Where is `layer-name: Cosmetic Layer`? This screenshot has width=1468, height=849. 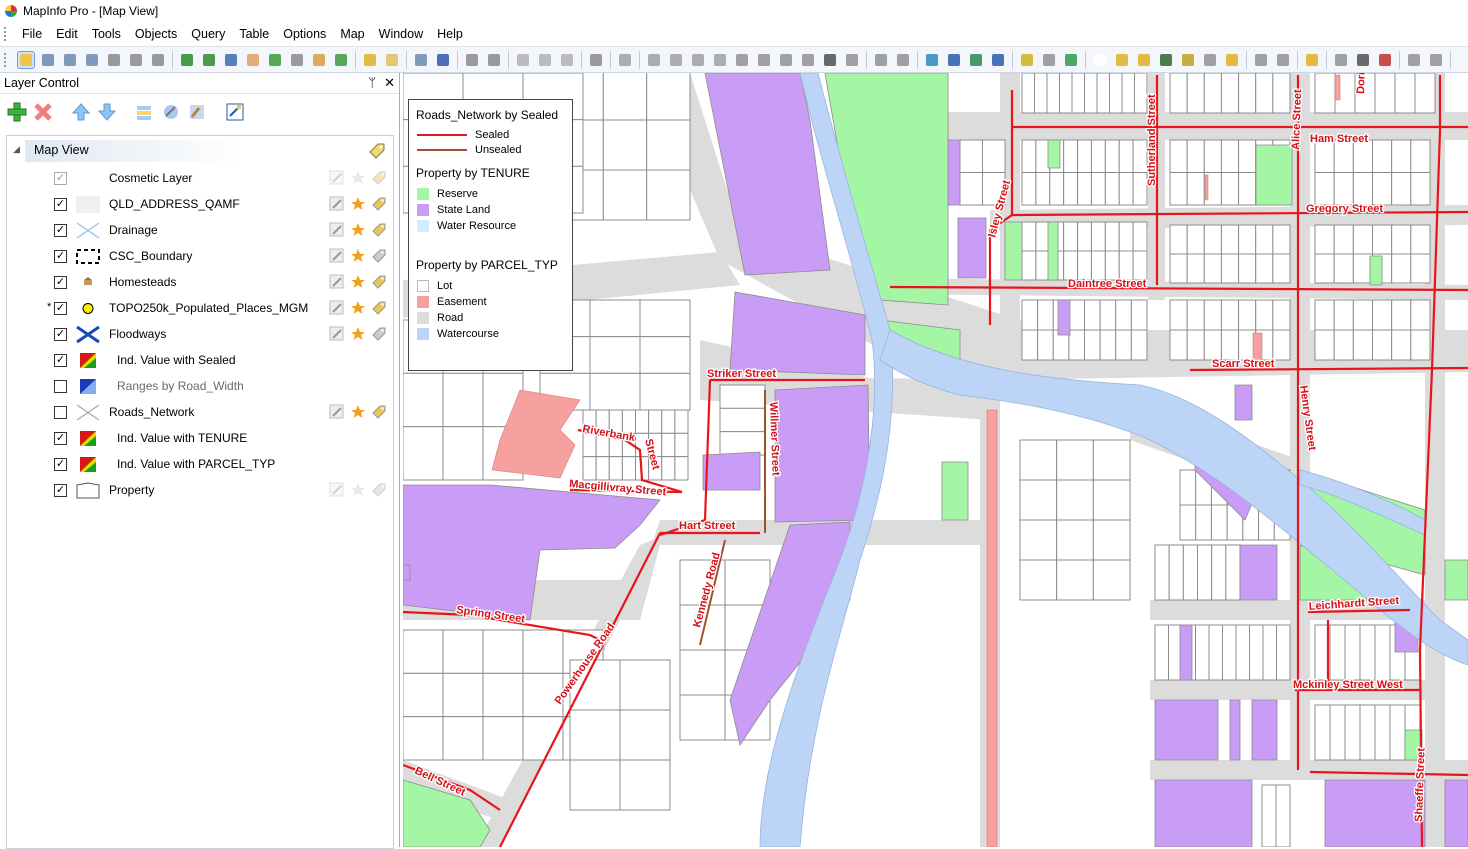
layer-name: Cosmetic Layer is located at coordinates (150, 178).